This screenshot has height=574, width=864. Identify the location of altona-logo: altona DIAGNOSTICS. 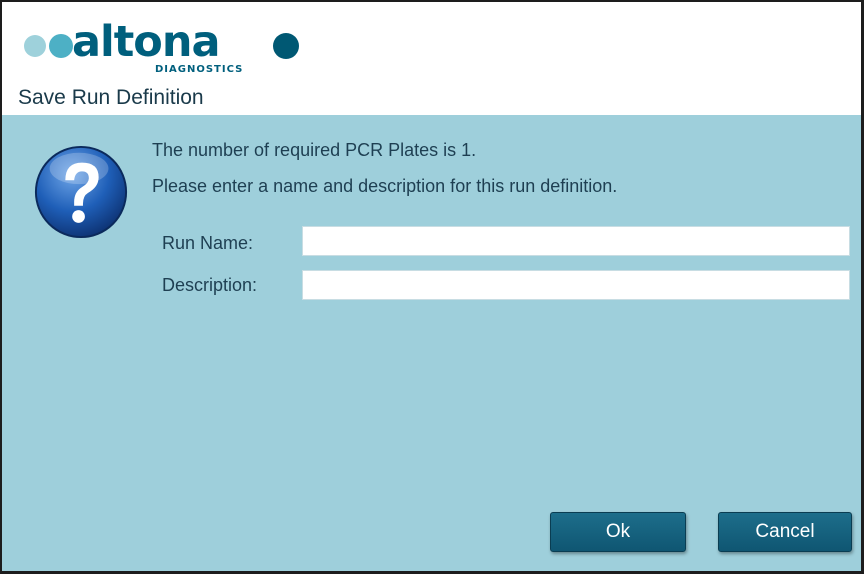
(162, 50).